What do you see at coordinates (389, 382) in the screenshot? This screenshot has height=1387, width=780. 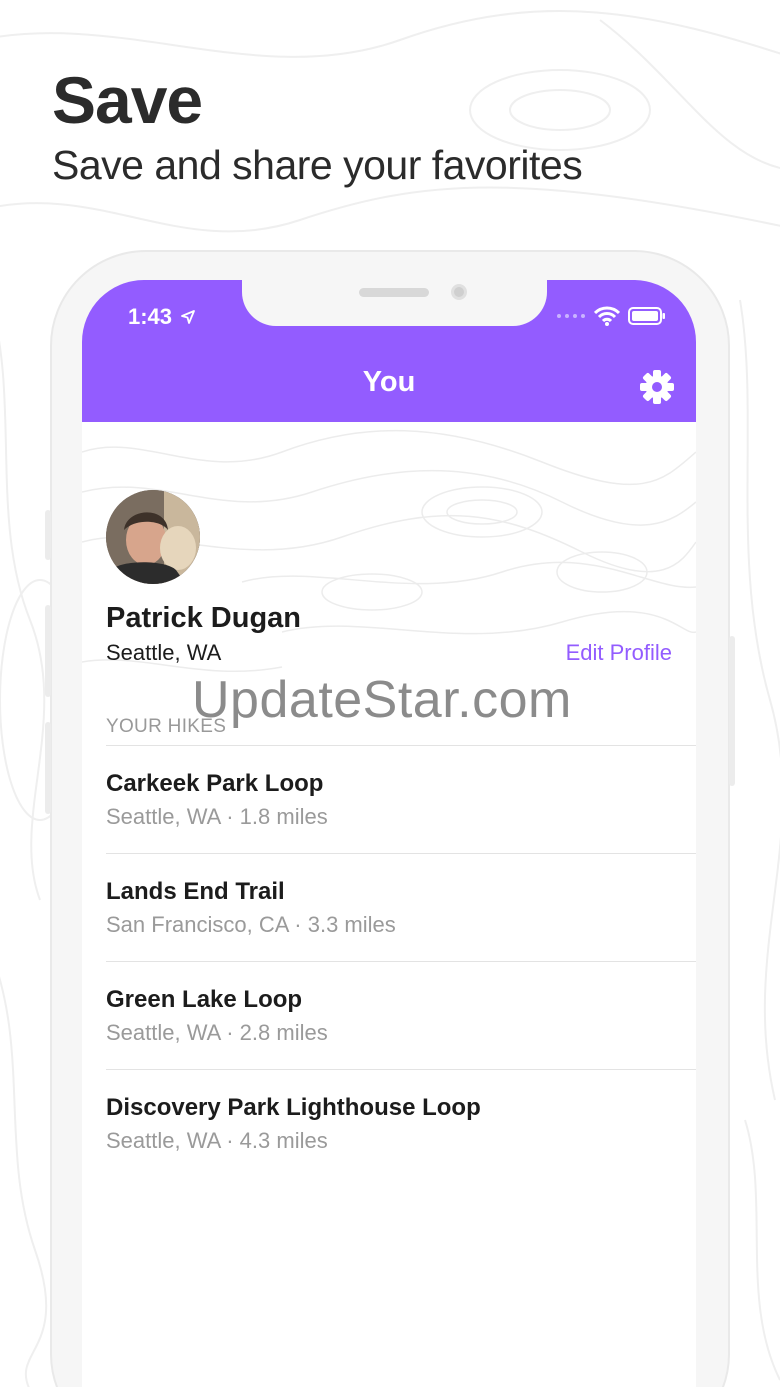 I see `nav-title: You` at bounding box center [389, 382].